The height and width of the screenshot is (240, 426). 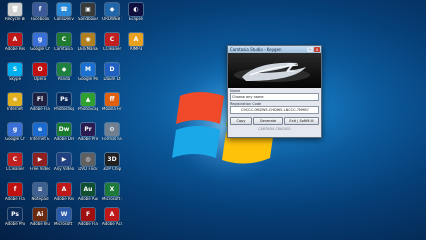 What do you see at coordinates (15, 224) in the screenshot?
I see `desktop-icon-label: Adobe Photoshop` at bounding box center [15, 224].